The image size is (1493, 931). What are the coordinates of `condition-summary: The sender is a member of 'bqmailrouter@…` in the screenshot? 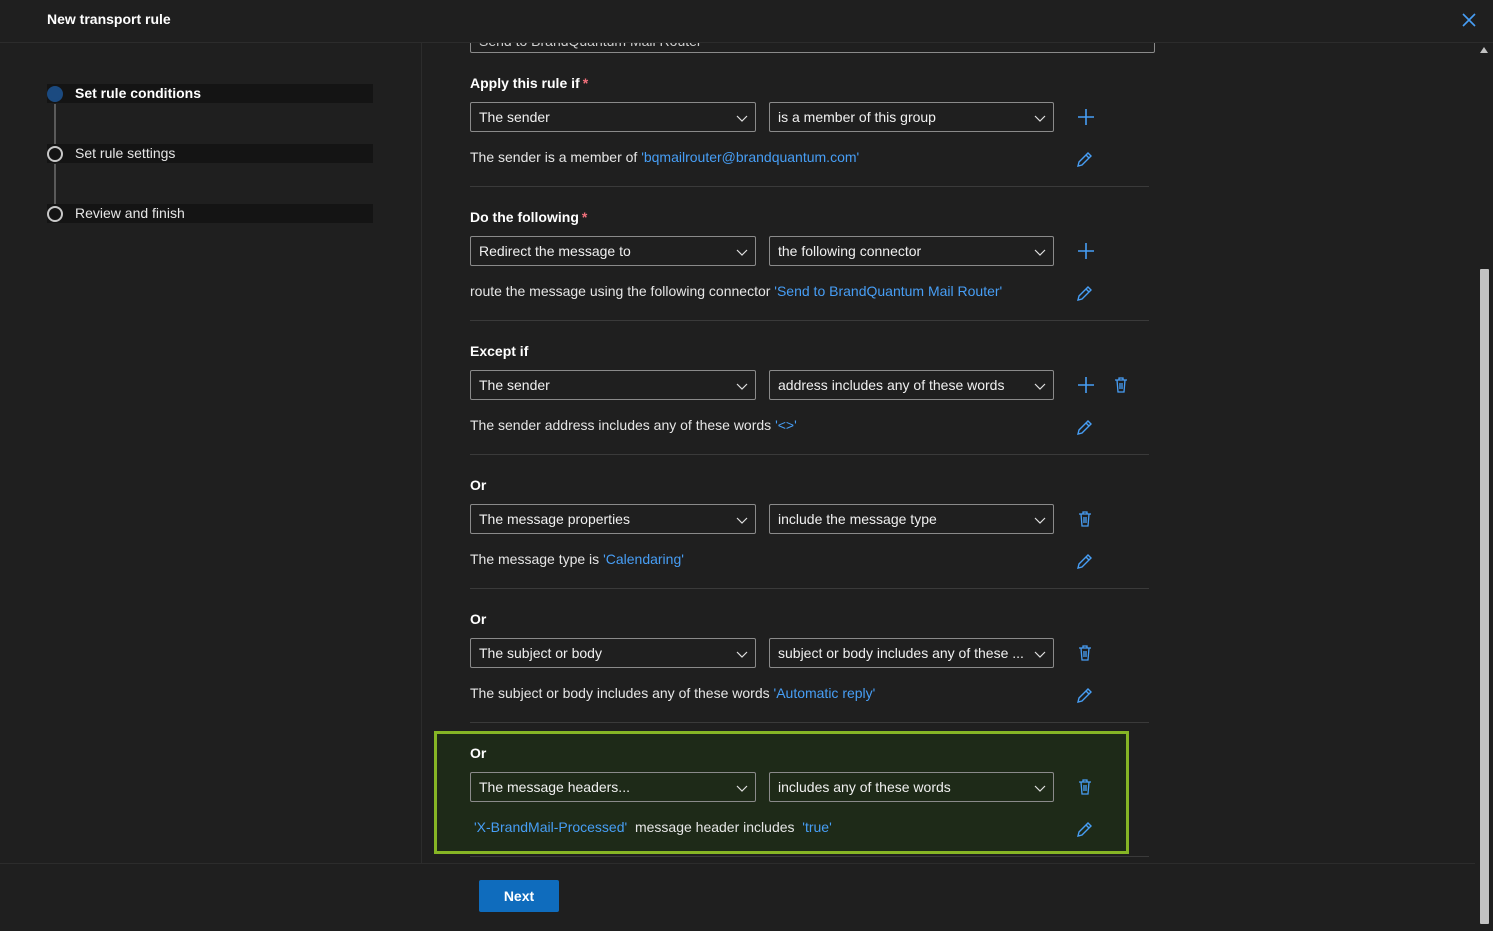 It's located at (665, 157).